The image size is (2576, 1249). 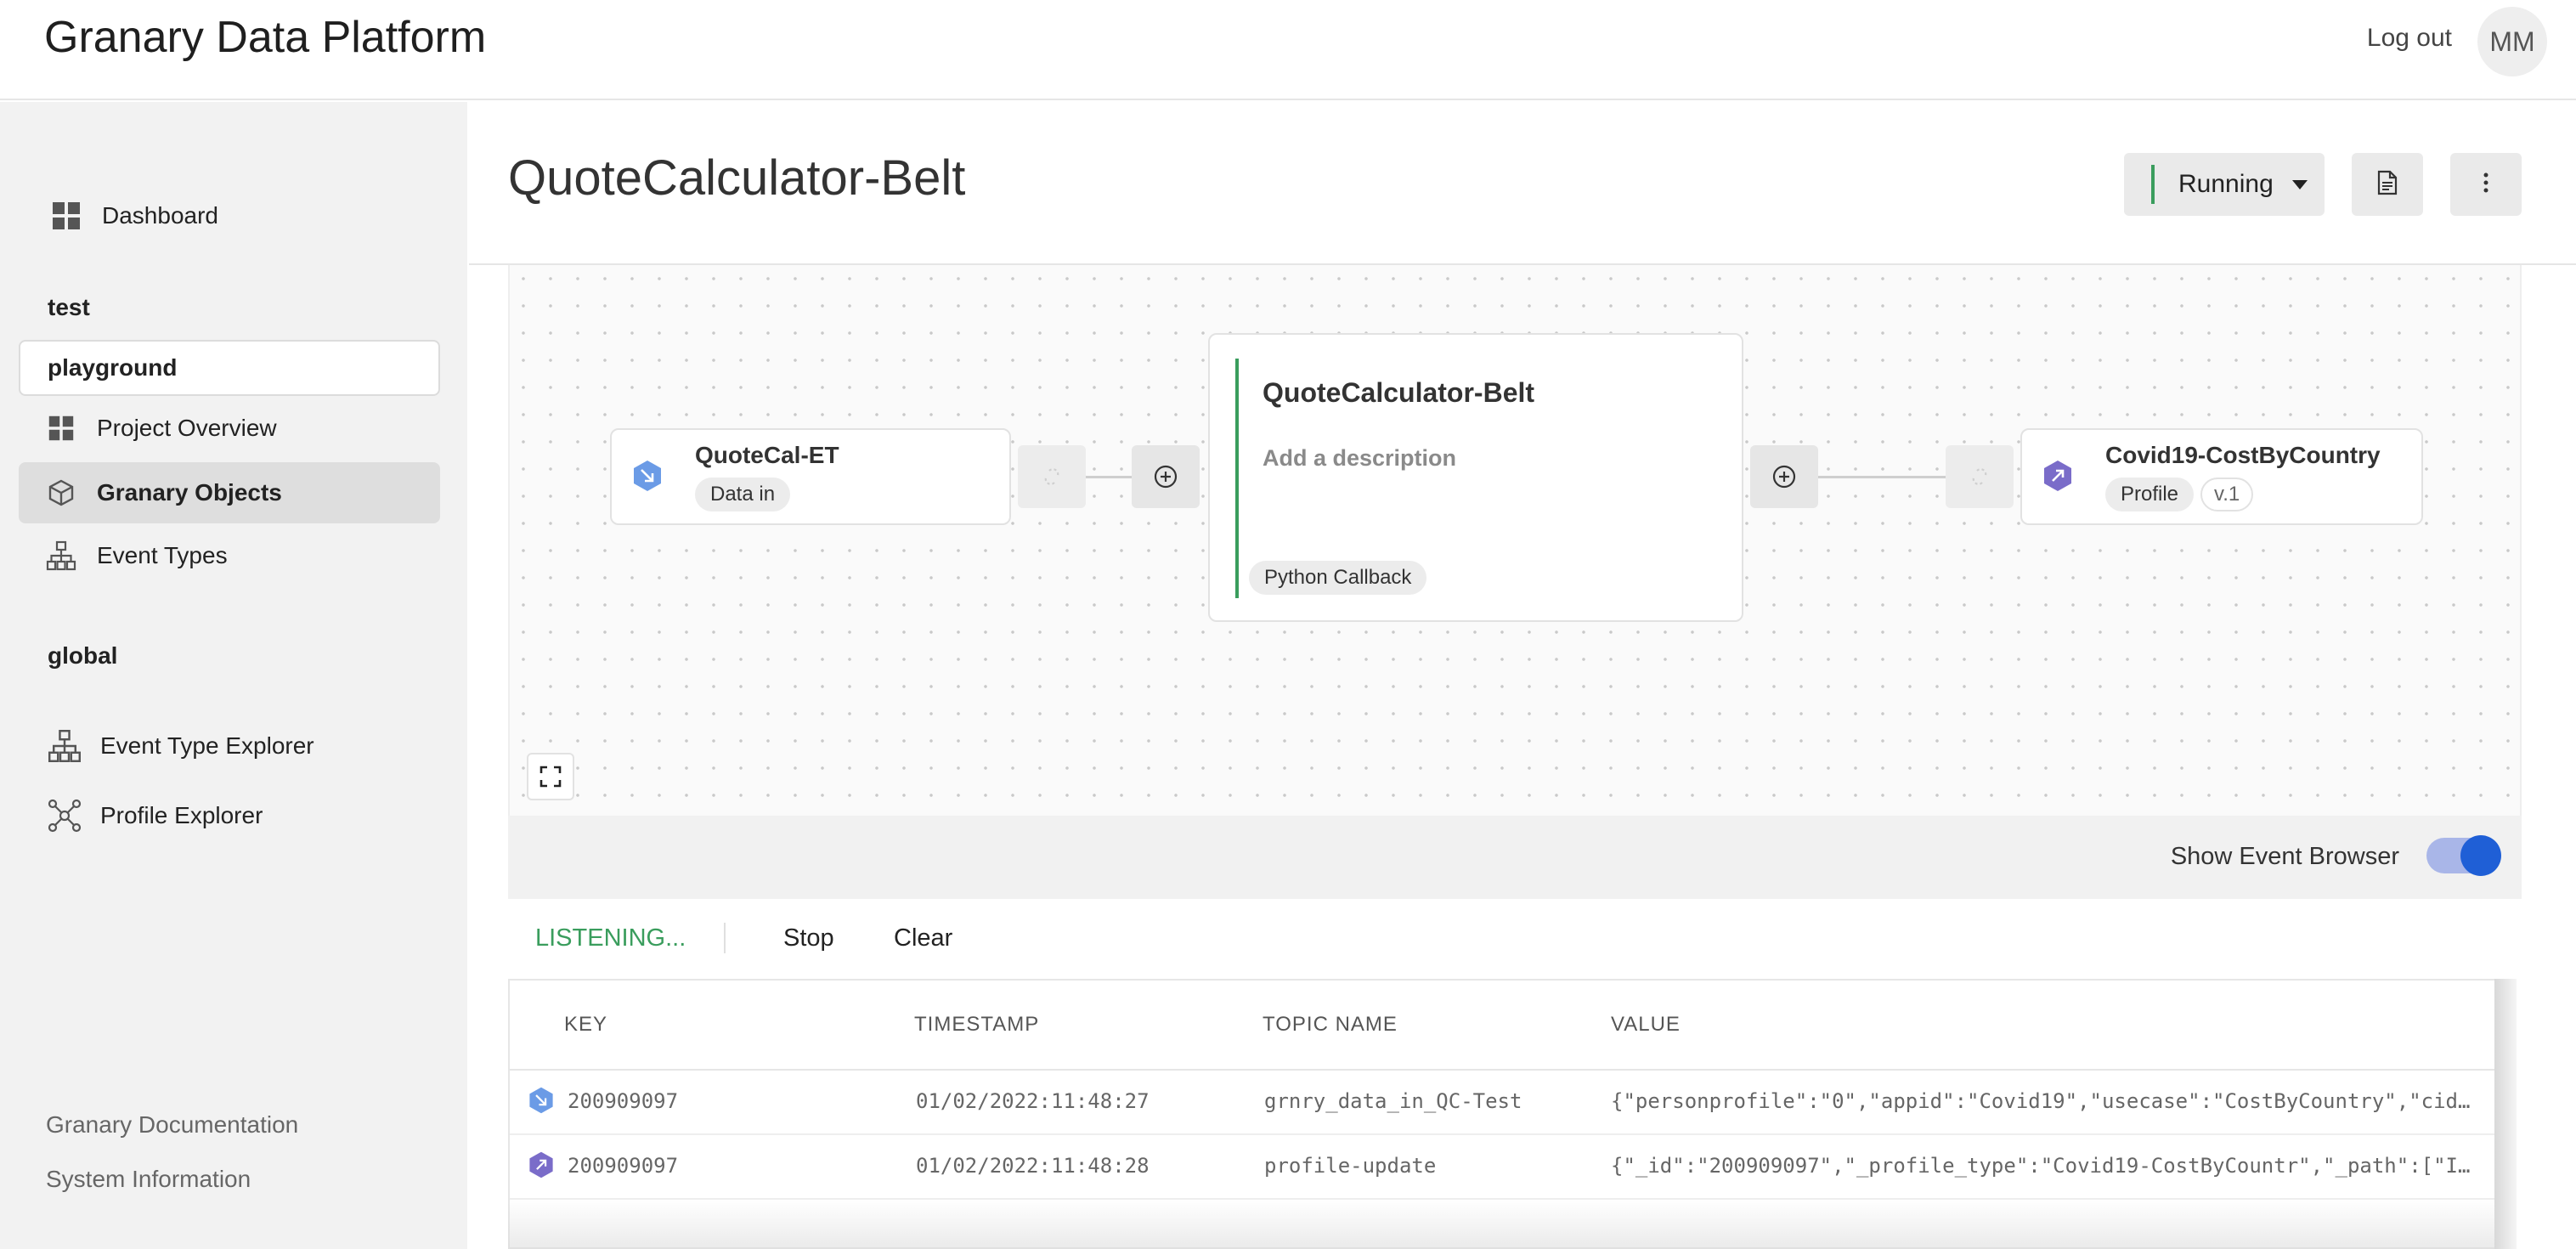 I want to click on more-options-button, so click(x=2486, y=184).